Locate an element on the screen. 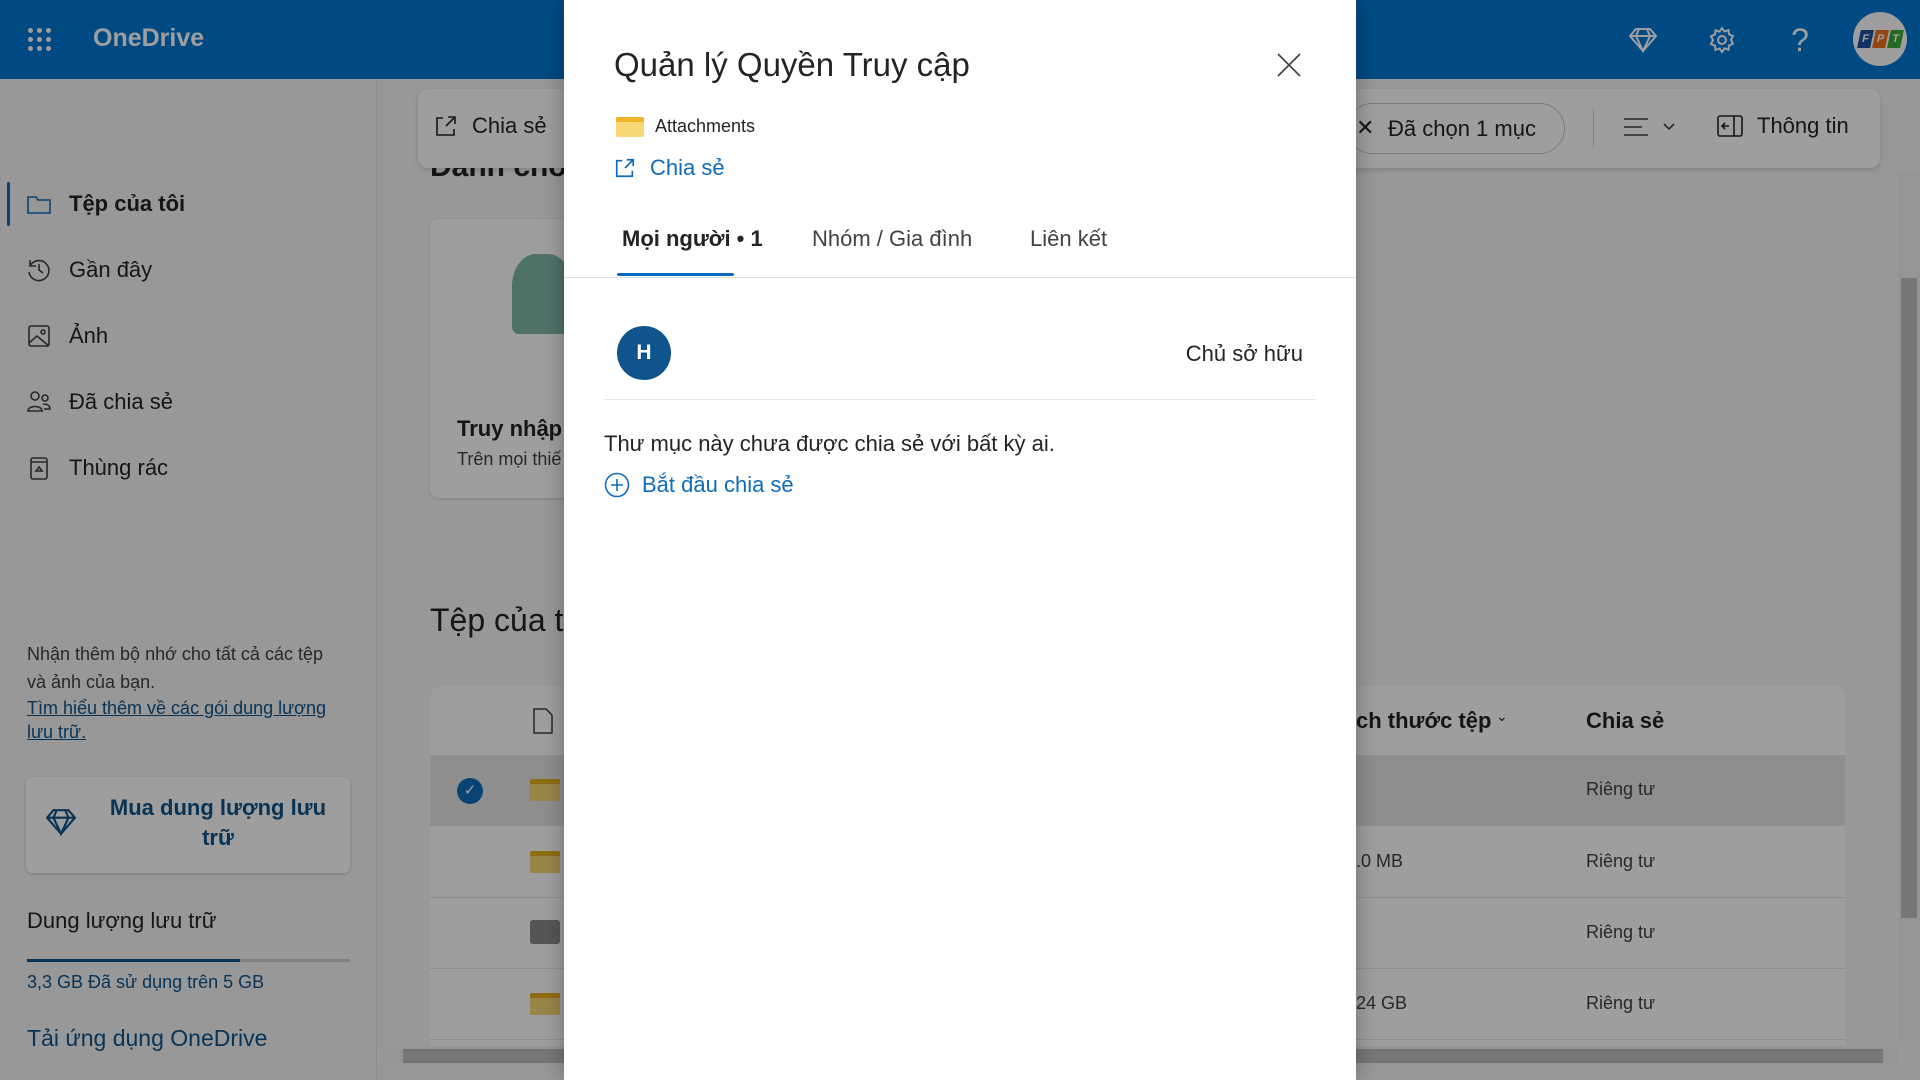 The width and height of the screenshot is (1920, 1080). start-sharing-button: Bắt đầu chia sẻ is located at coordinates (699, 485).